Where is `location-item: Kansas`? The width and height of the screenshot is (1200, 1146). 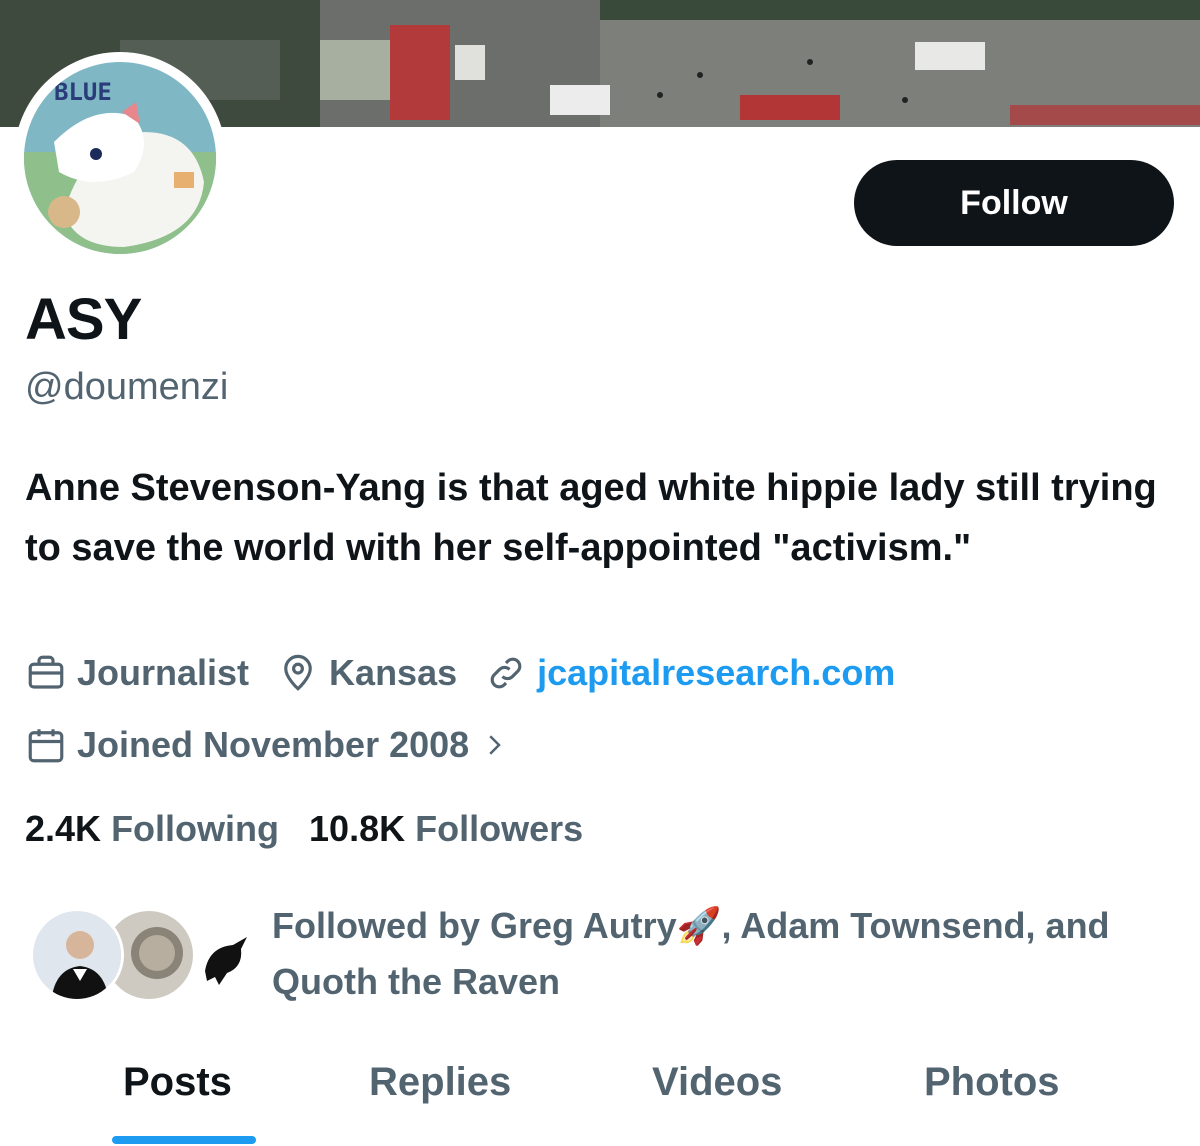
location-item: Kansas is located at coordinates (367, 673).